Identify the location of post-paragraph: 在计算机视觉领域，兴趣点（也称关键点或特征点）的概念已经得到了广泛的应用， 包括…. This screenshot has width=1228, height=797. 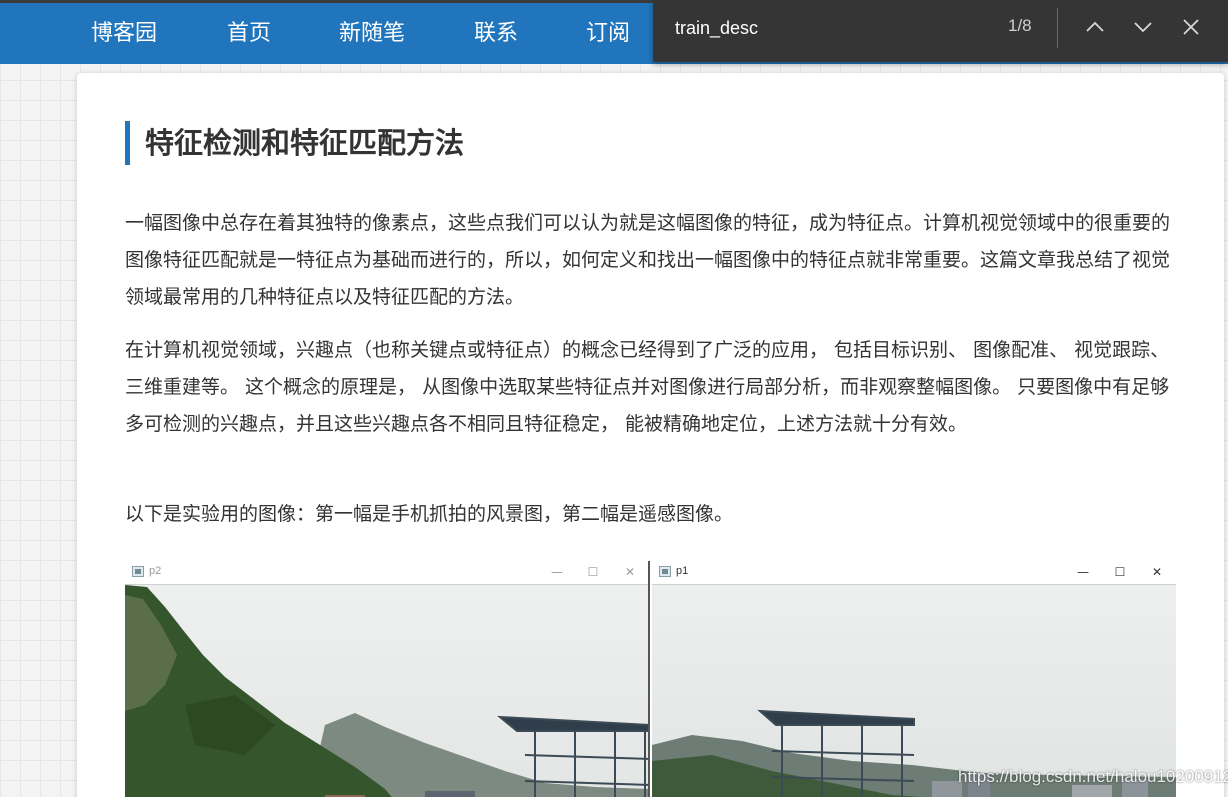
(647, 387).